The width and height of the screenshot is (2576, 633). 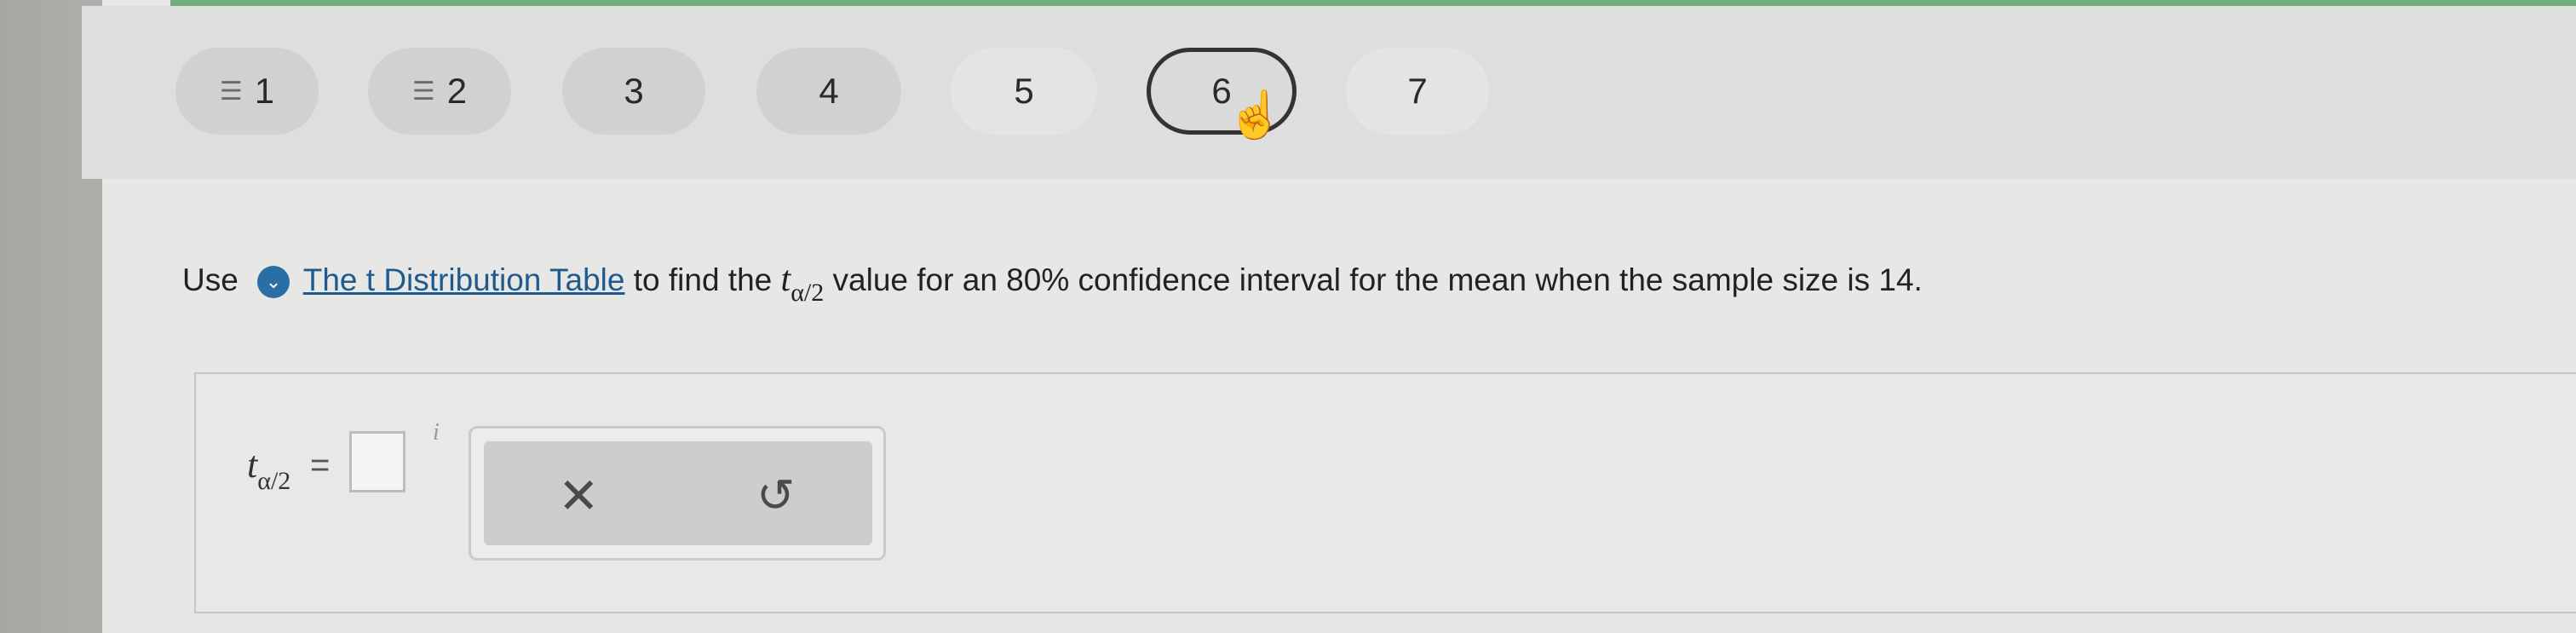 I want to click on question-nav-1: ☰ 1, so click(x=247, y=91).